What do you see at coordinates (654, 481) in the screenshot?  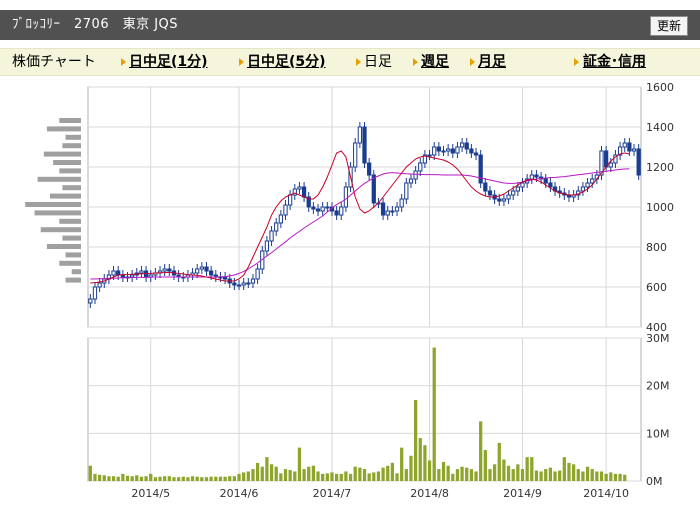 I see `volume-tick-label: 0M` at bounding box center [654, 481].